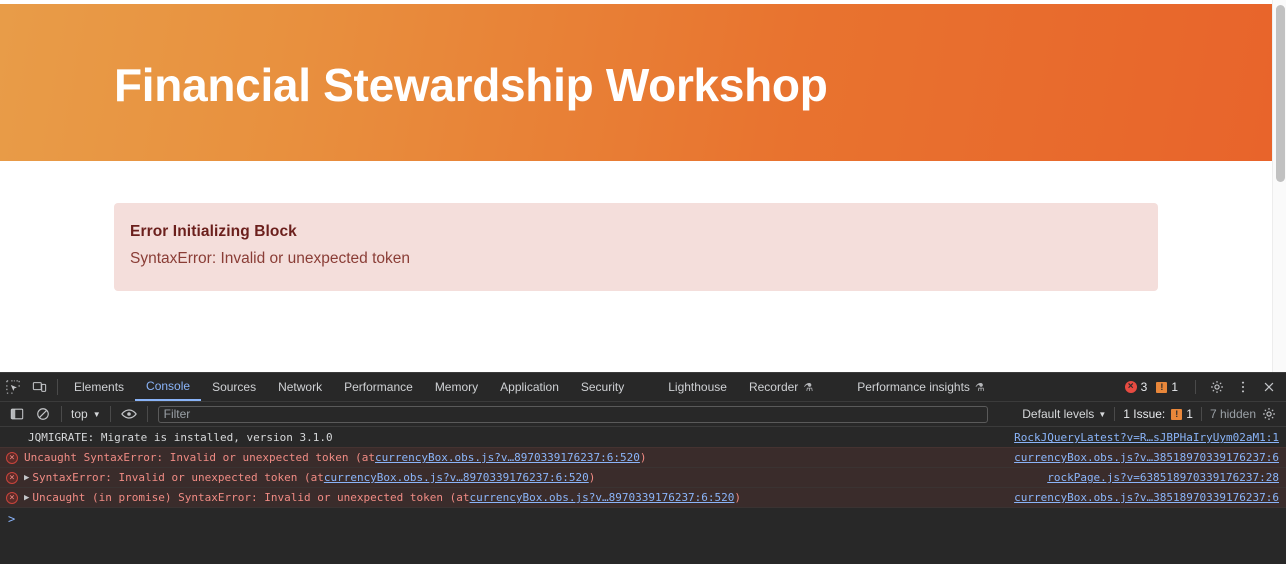  Describe the element at coordinates (1144, 414) in the screenshot. I see `issues-label: 1 Issue:` at that location.